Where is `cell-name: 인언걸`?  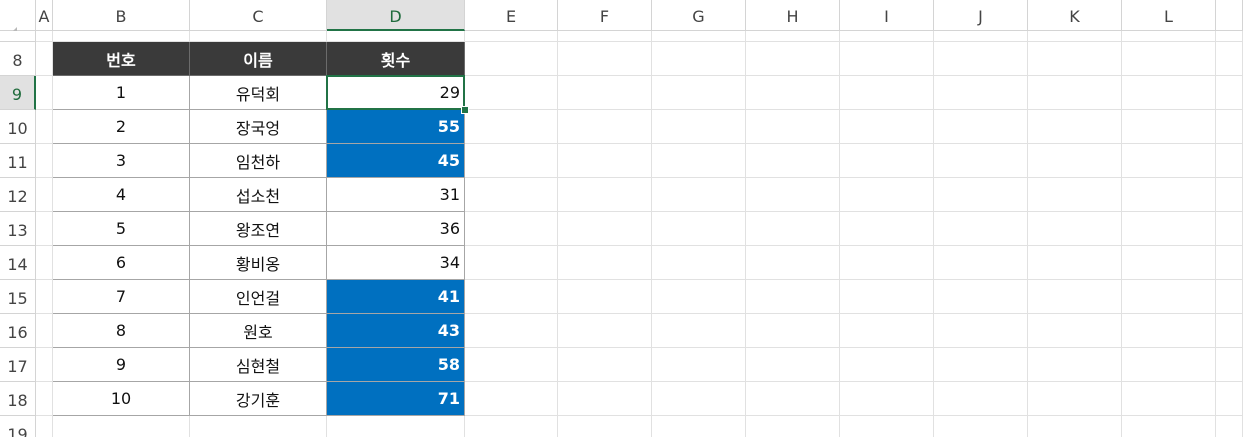
cell-name: 인언걸 is located at coordinates (258, 297).